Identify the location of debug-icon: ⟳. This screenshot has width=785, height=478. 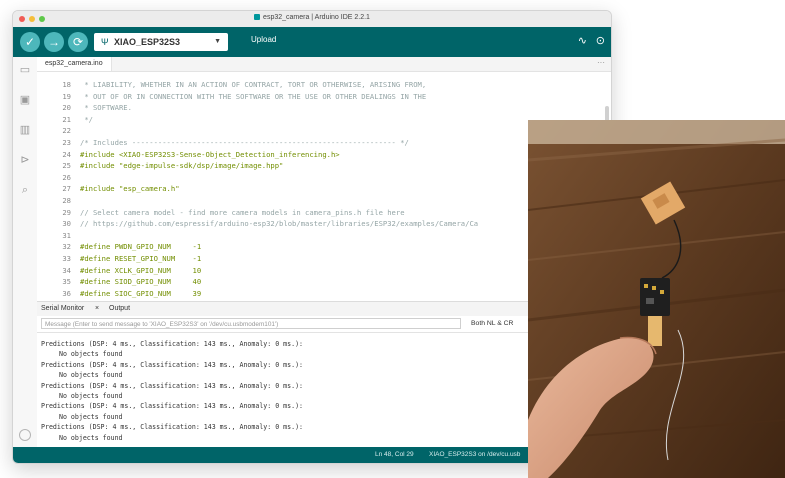
(78, 42).